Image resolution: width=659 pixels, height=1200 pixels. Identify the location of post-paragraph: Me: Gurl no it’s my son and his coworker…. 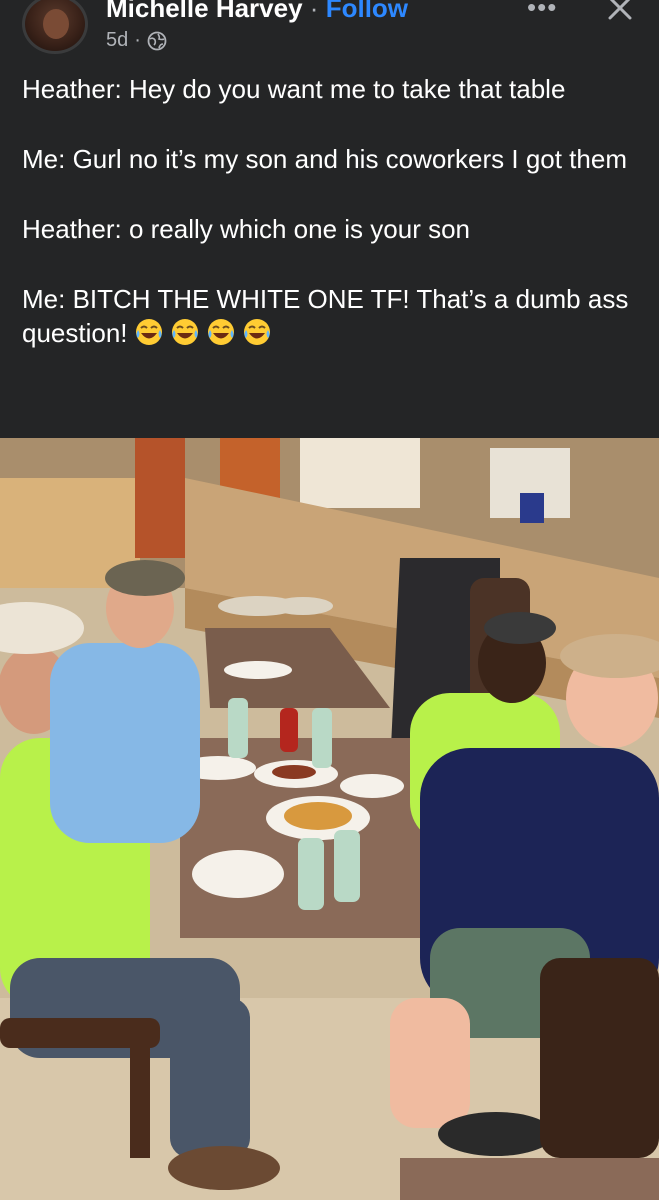
(324, 159).